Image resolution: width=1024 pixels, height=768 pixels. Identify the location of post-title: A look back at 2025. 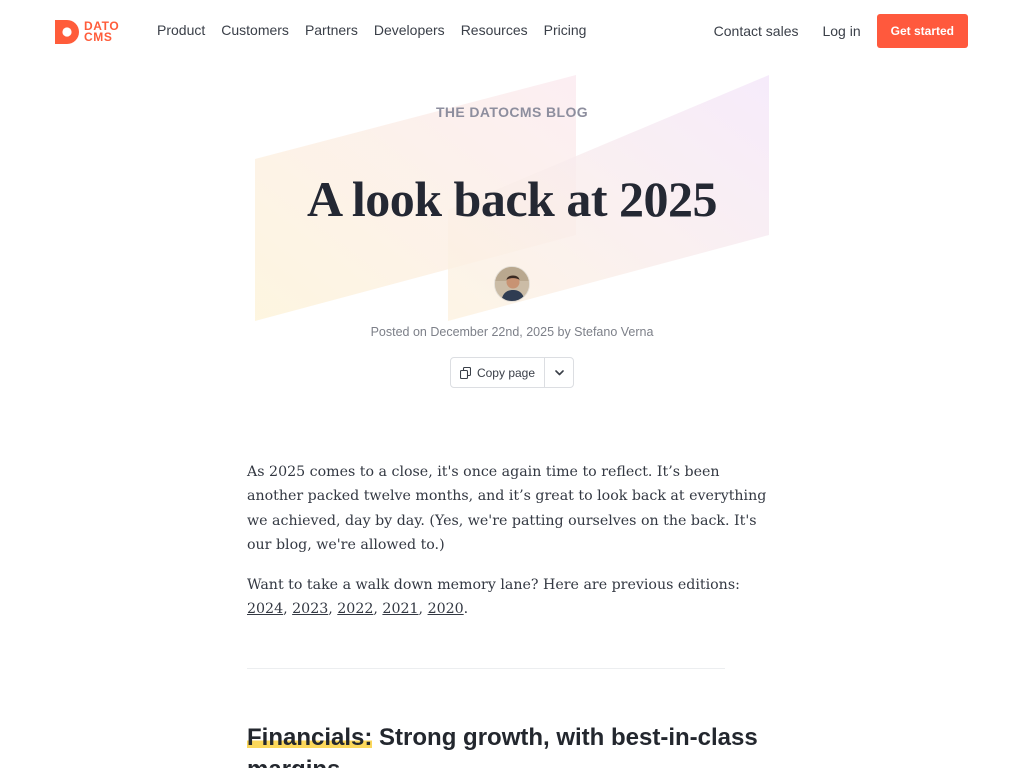
(512, 199).